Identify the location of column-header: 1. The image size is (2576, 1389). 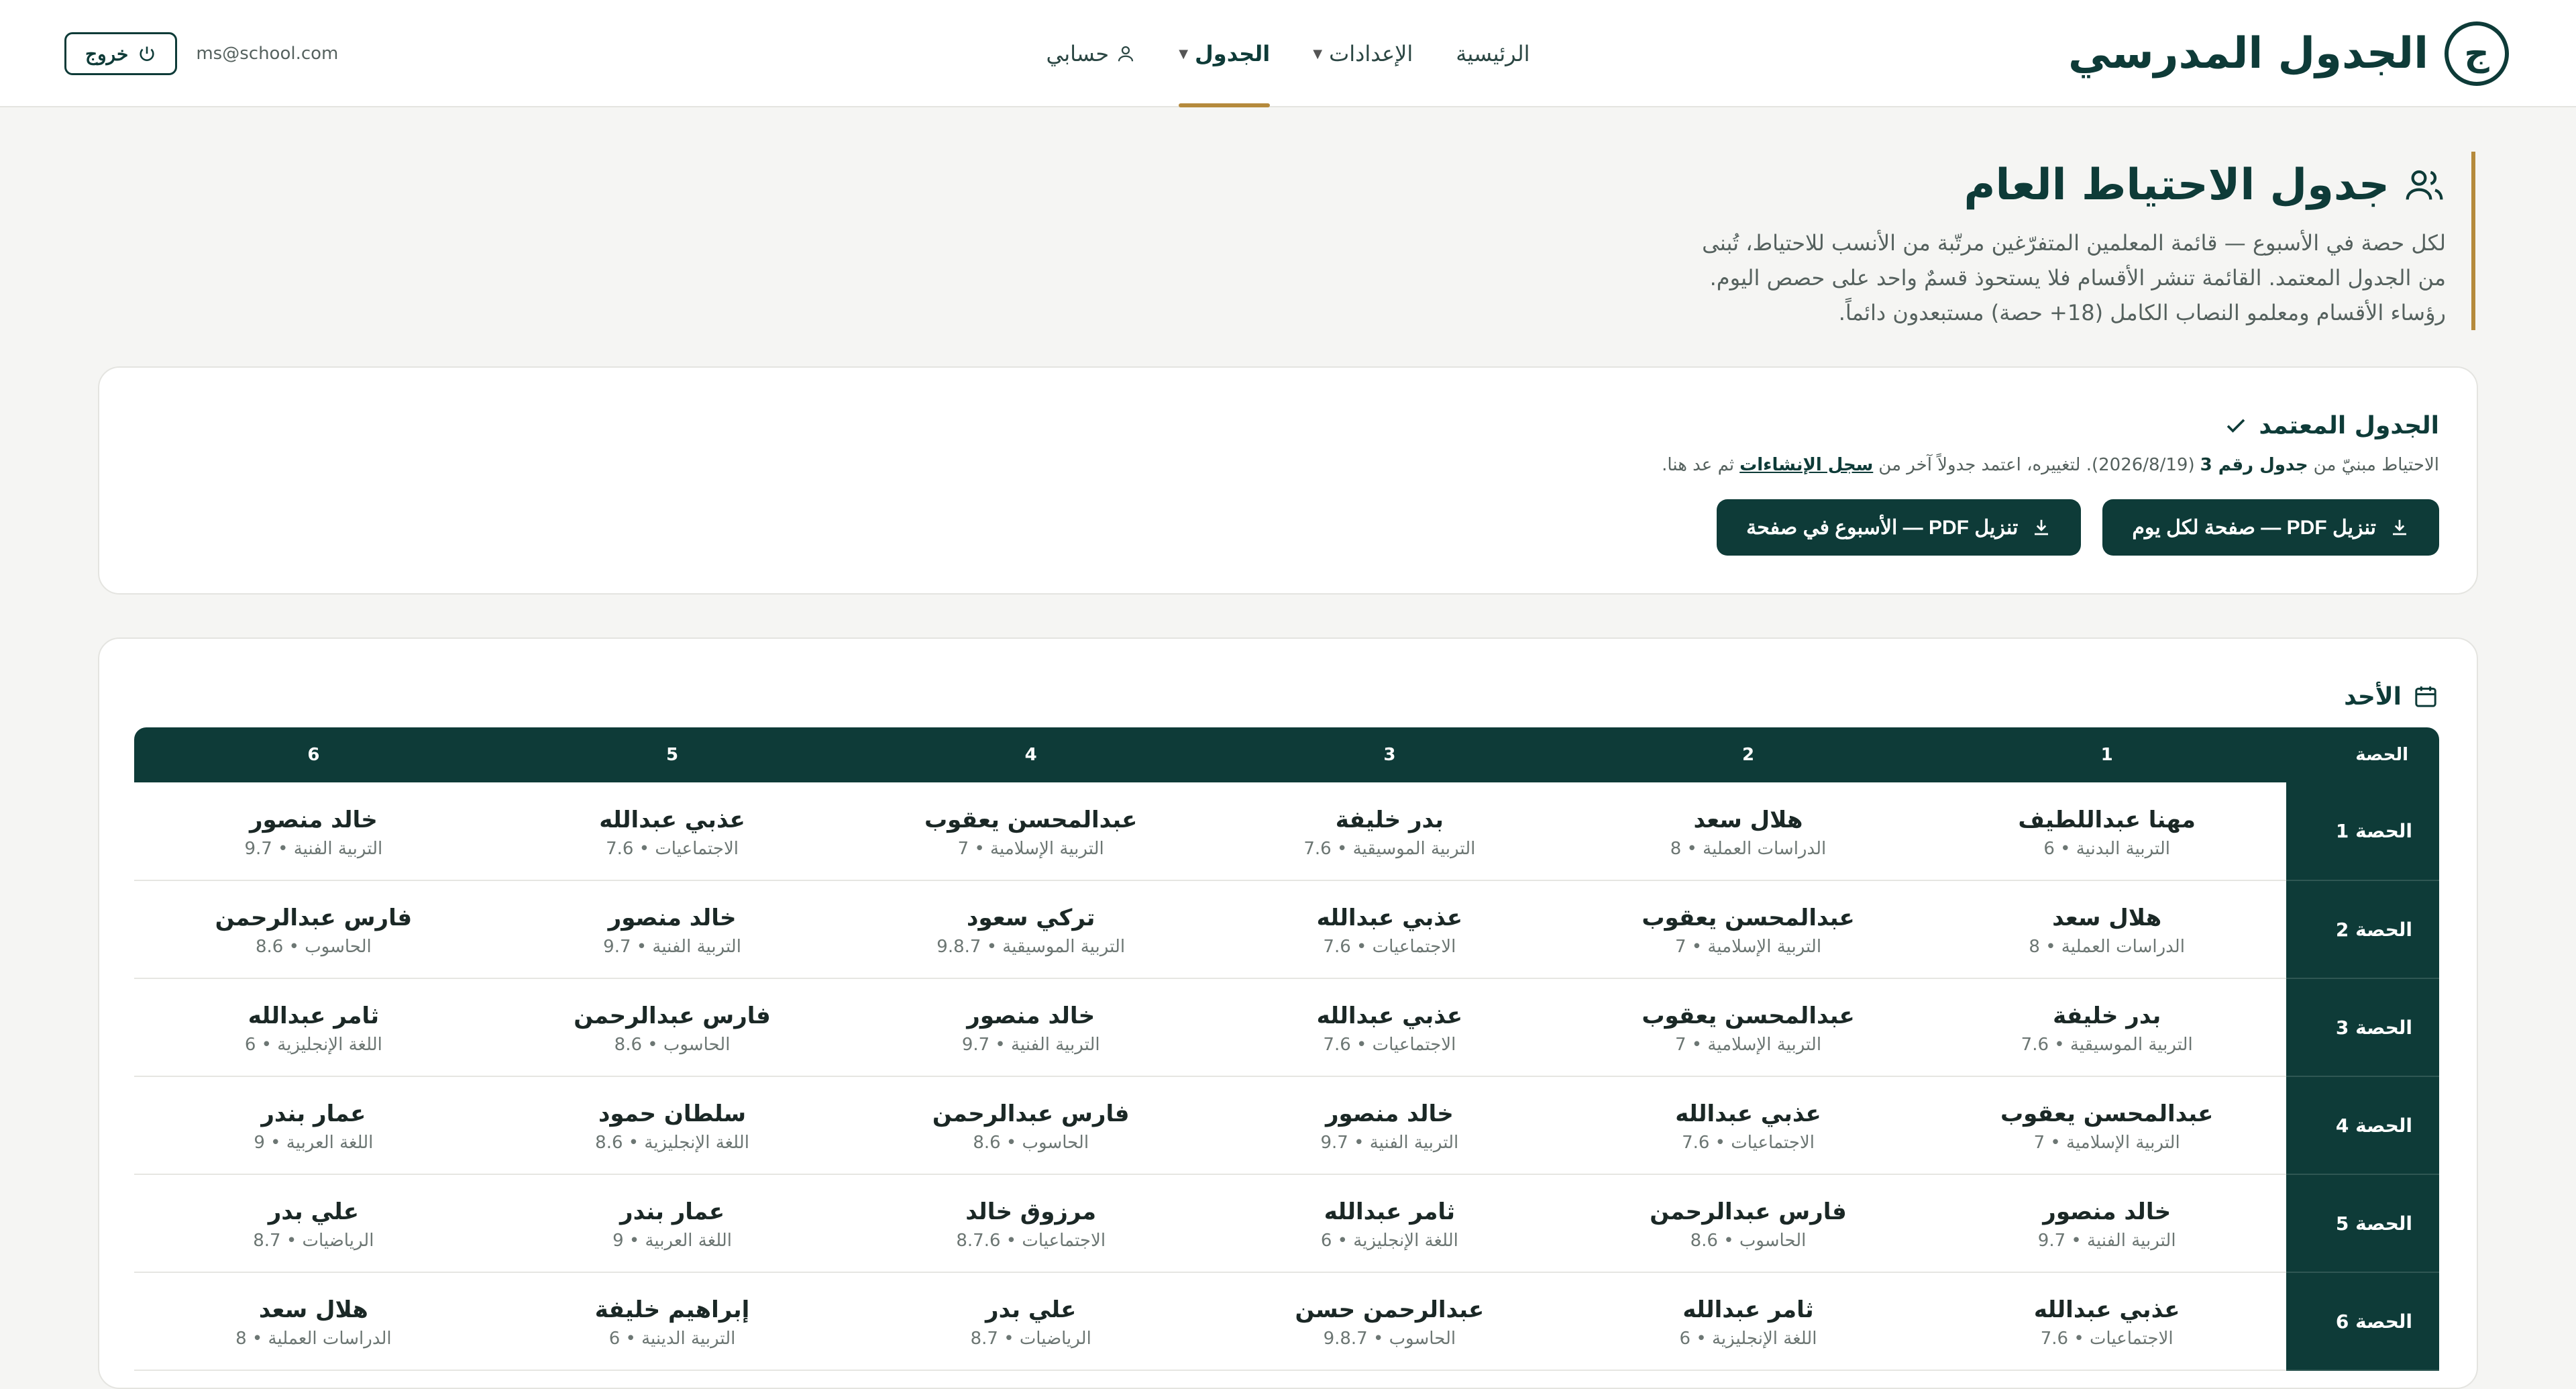
(2106, 755).